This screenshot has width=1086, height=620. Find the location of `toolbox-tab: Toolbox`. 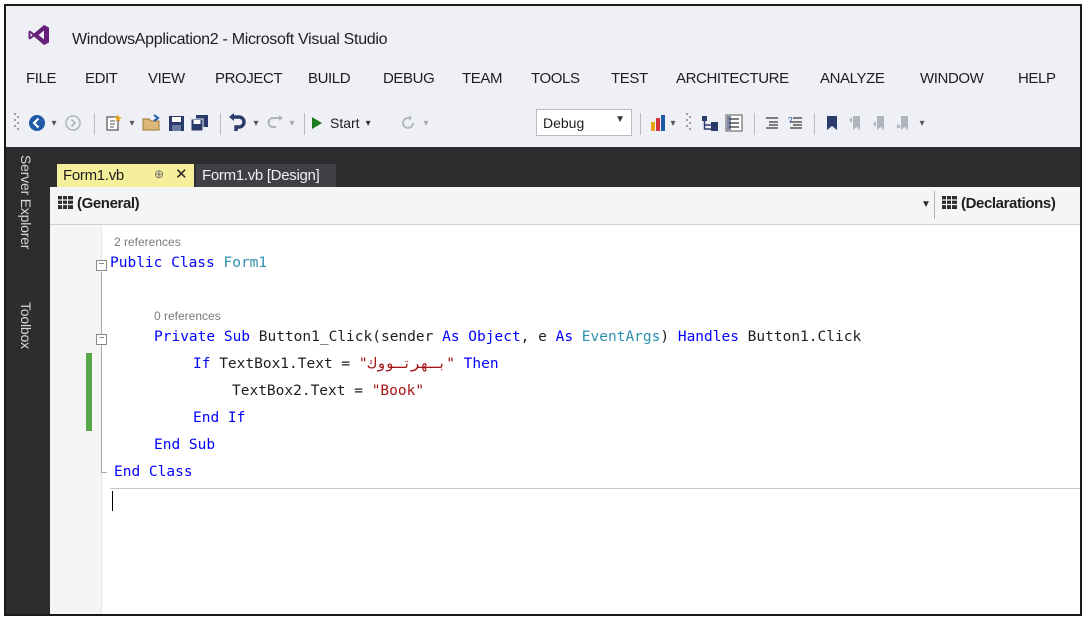

toolbox-tab: Toolbox is located at coordinates (26, 325).